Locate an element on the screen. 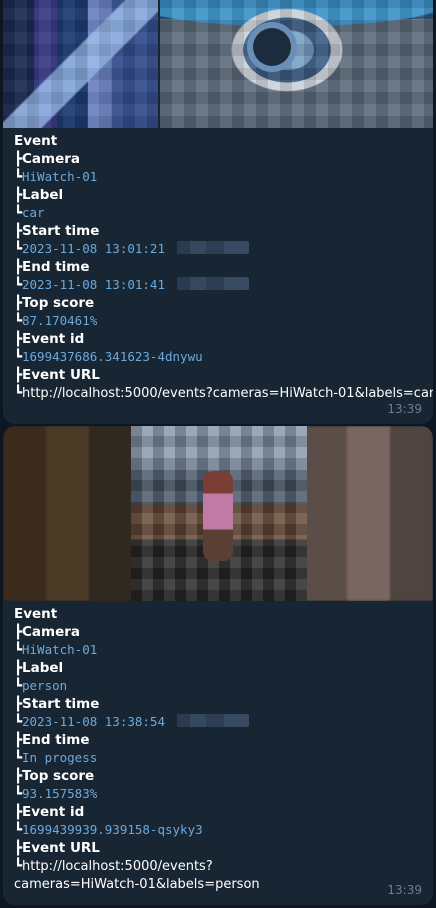  field-value-row: ┗ 87.170461% is located at coordinates (218, 321).